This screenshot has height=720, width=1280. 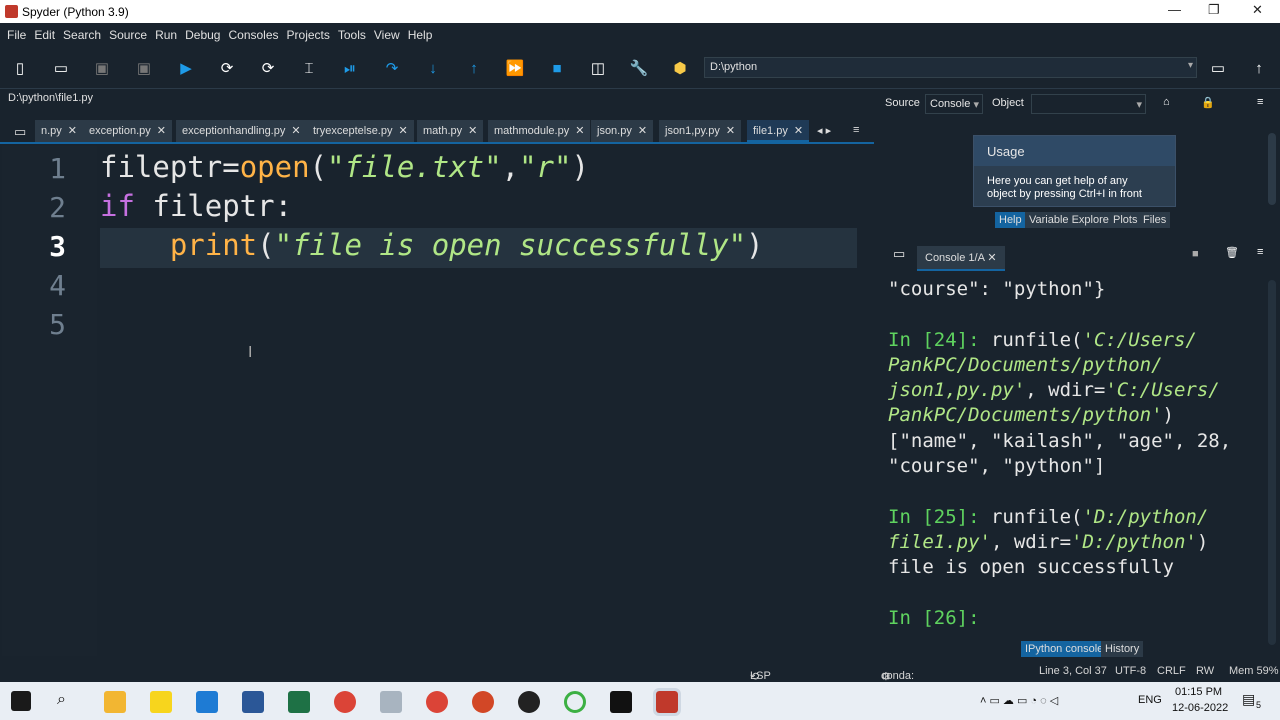 I want to click on run-cell-icon: ⟳, so click(x=227, y=68).